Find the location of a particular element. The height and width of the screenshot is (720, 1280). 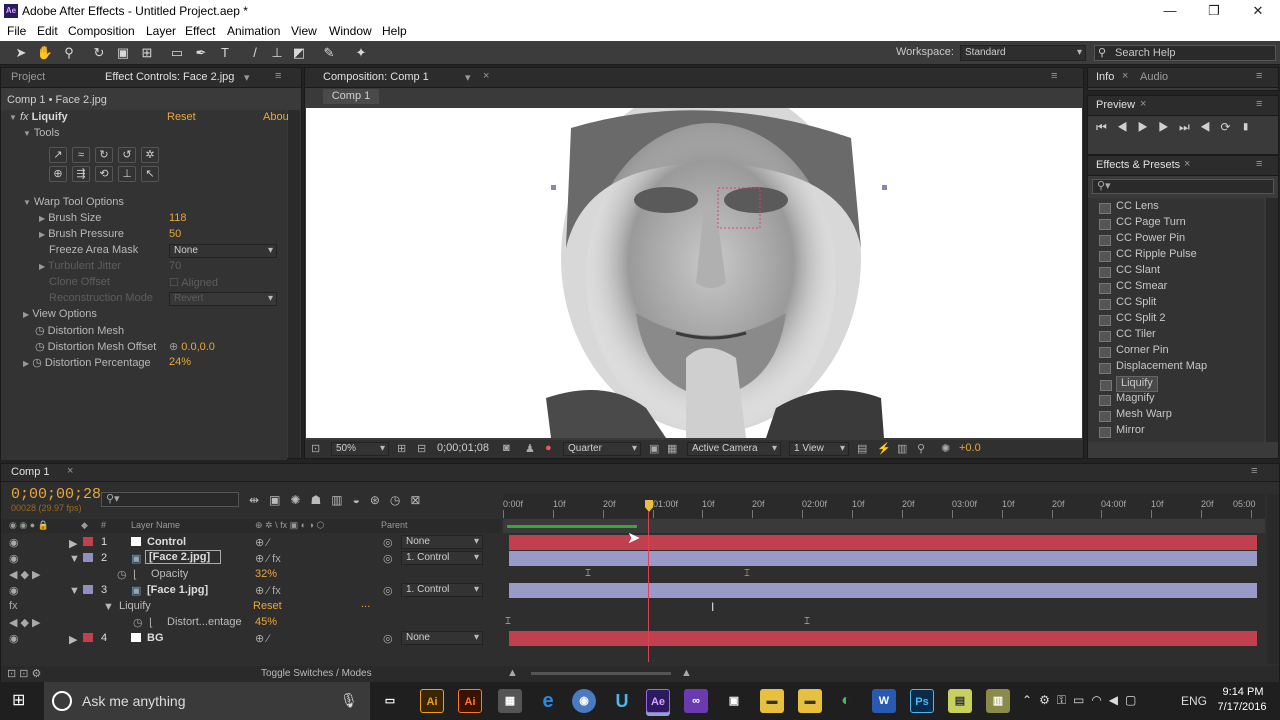

browser-icon: ◐ is located at coordinates (846, 701).